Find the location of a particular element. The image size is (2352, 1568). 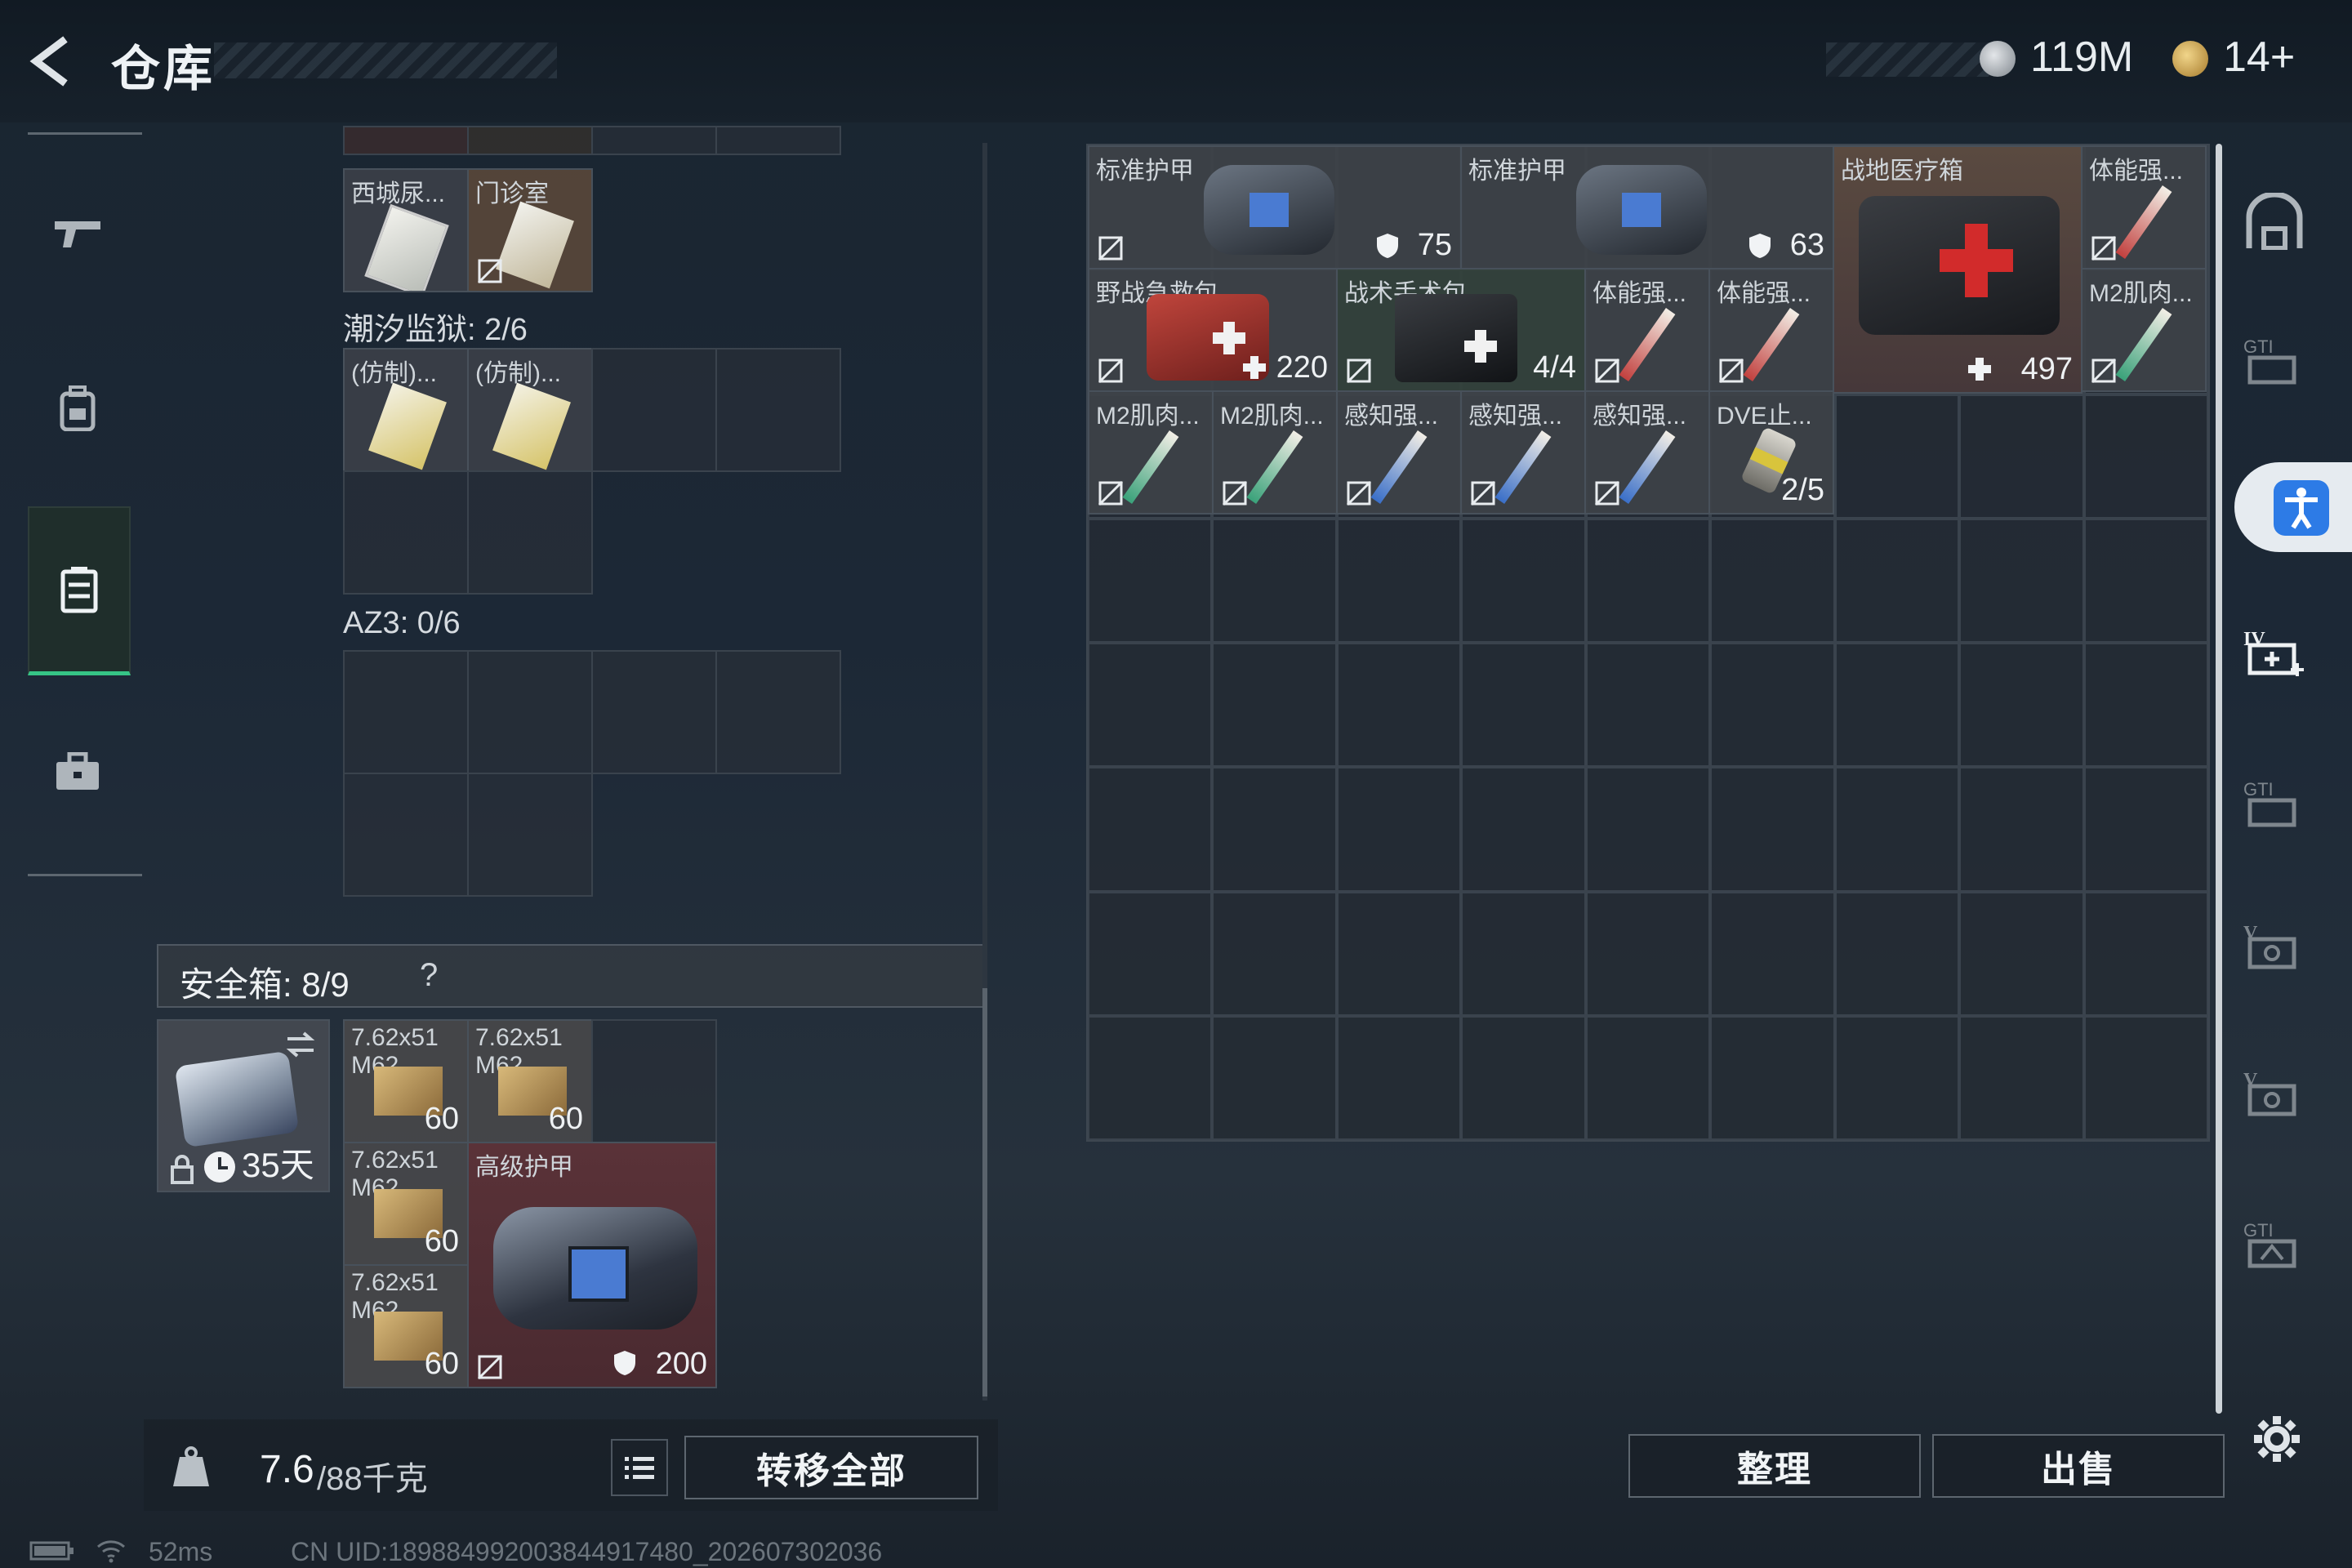

side-tab-gti-2: GTI is located at coordinates (2274, 804).